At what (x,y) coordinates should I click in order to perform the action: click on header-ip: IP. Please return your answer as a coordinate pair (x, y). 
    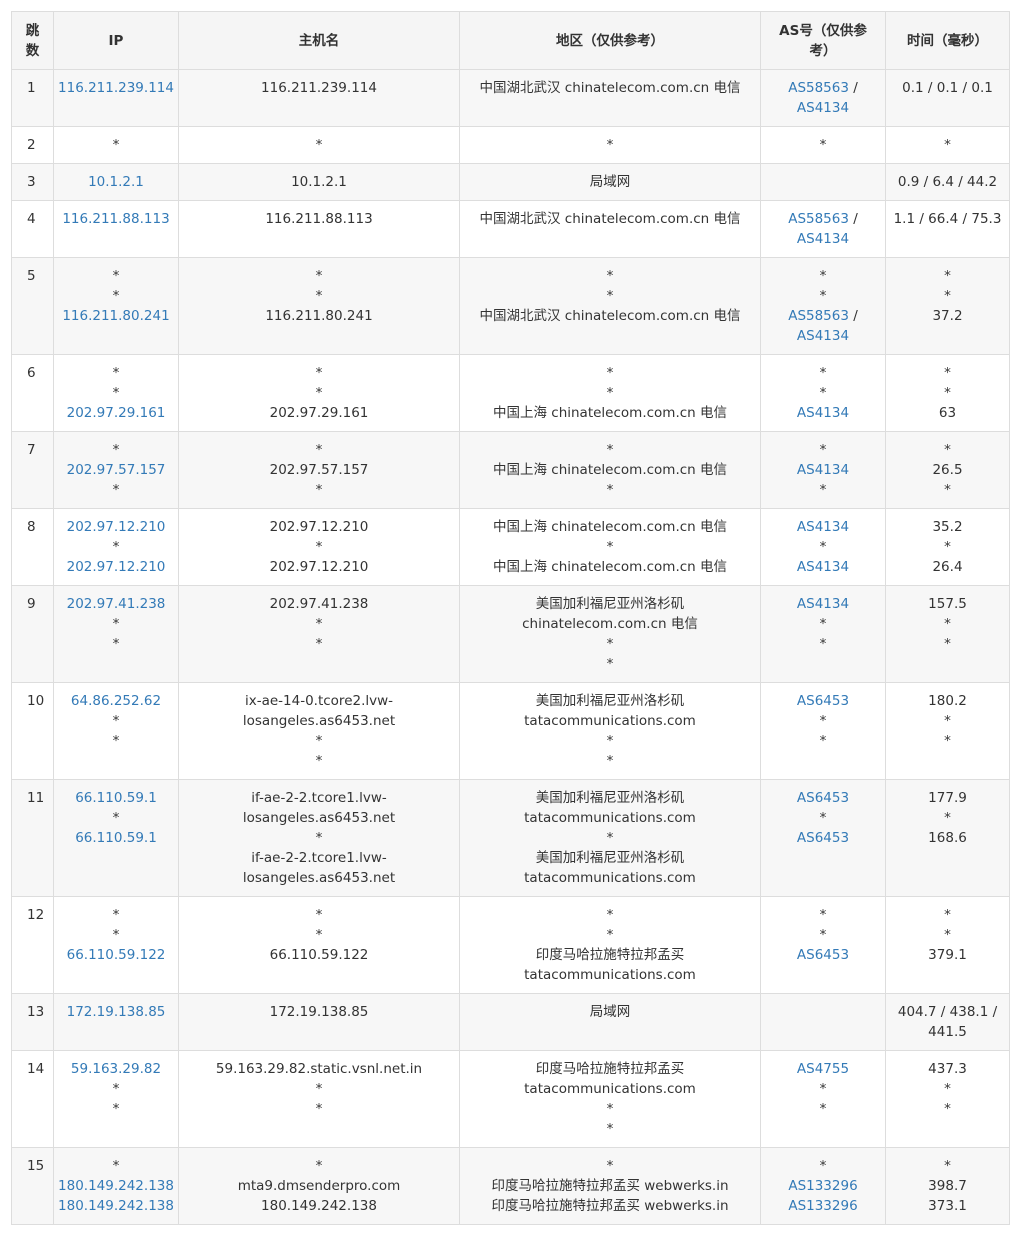
    Looking at the image, I should click on (116, 40).